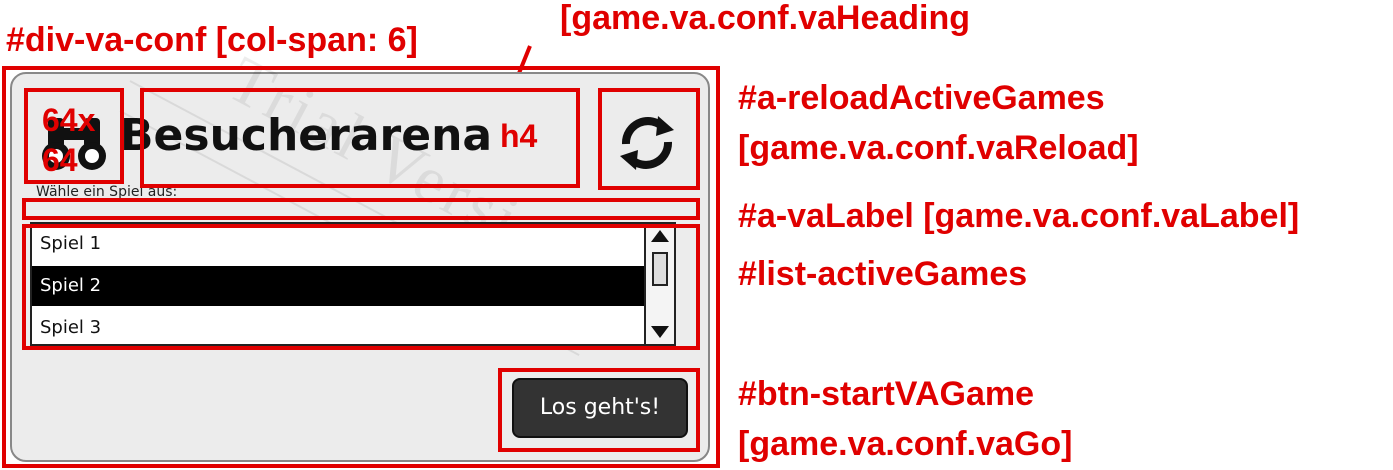 The height and width of the screenshot is (470, 1393). I want to click on icon-size-annotation: 64x, so click(69, 120).